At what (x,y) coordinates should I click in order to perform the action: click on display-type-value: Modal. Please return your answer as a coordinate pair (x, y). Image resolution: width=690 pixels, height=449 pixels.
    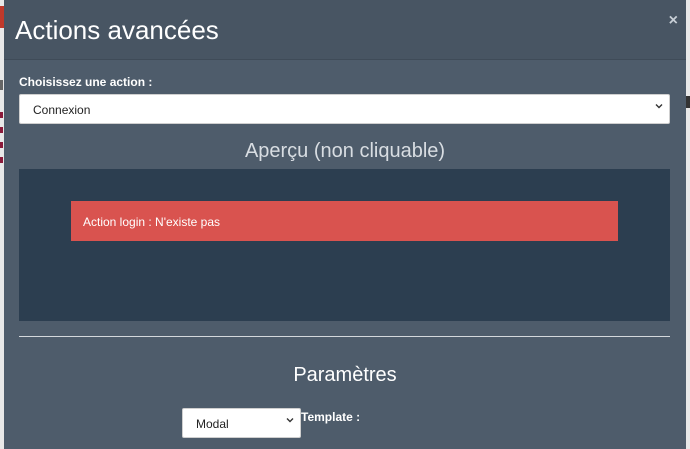
    Looking at the image, I should click on (212, 424).